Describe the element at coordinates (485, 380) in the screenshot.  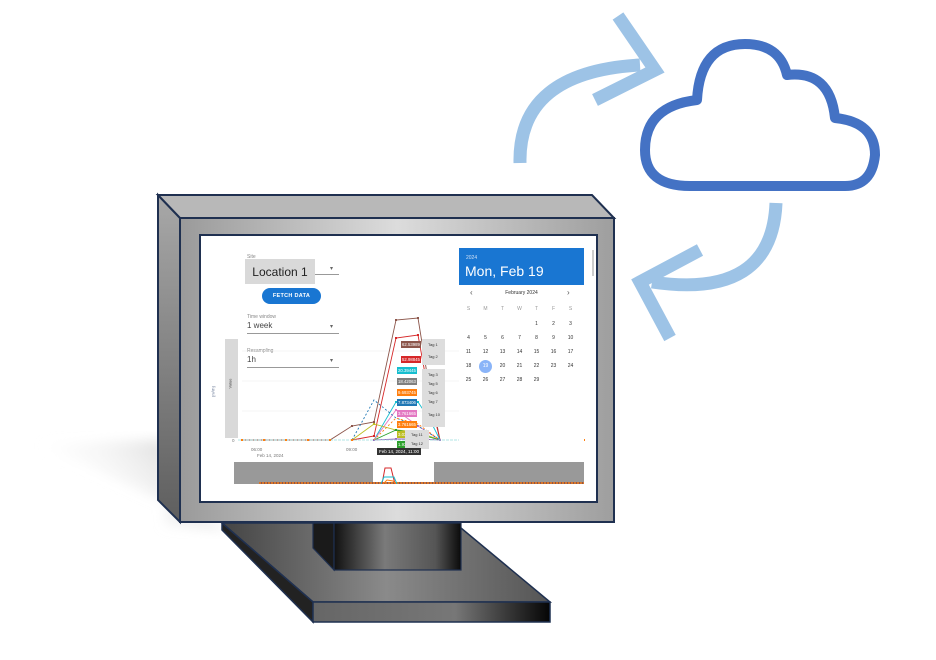
I see `calendar-day: 26` at that location.